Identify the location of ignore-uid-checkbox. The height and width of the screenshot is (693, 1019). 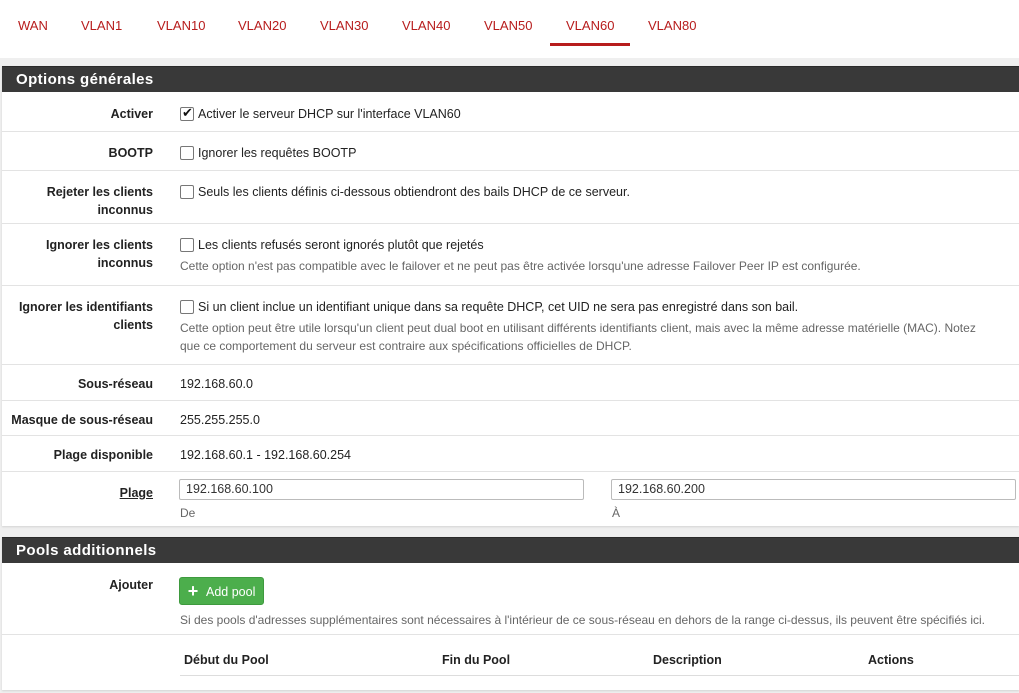
(187, 307).